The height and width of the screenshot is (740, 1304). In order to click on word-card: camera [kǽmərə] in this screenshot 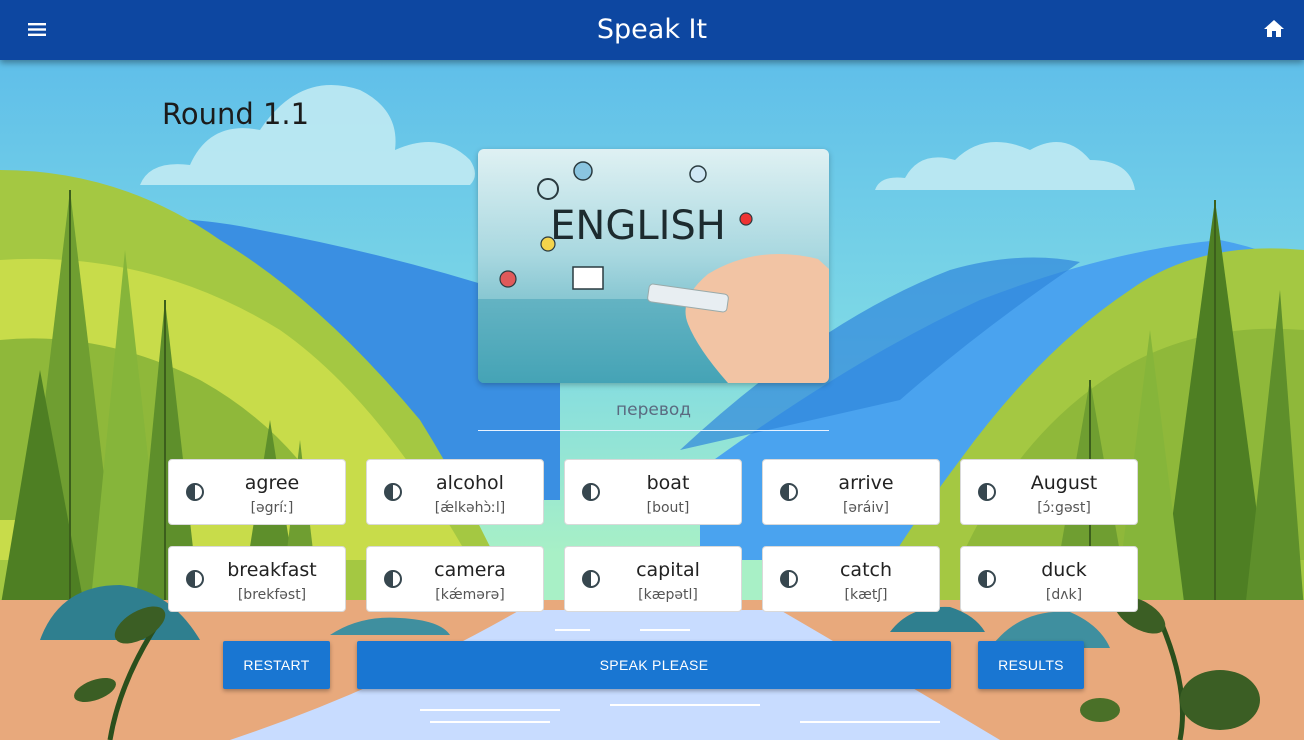, I will do `click(455, 579)`.